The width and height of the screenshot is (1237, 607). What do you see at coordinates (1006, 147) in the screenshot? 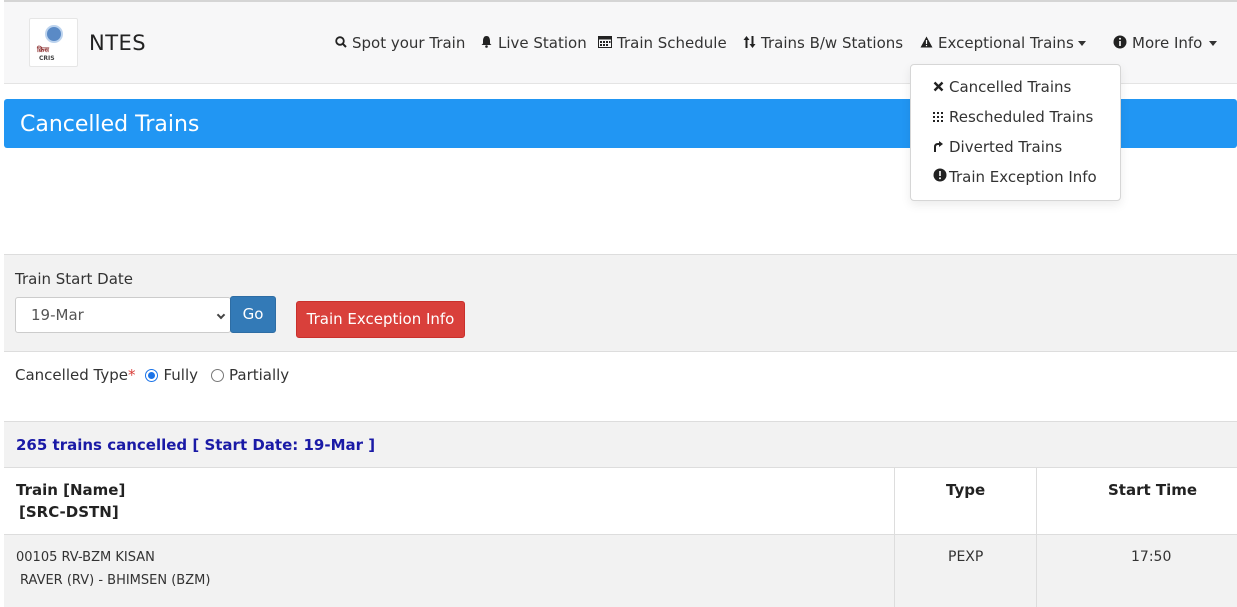
I see `menu-item-label: Diverted Trains` at bounding box center [1006, 147].